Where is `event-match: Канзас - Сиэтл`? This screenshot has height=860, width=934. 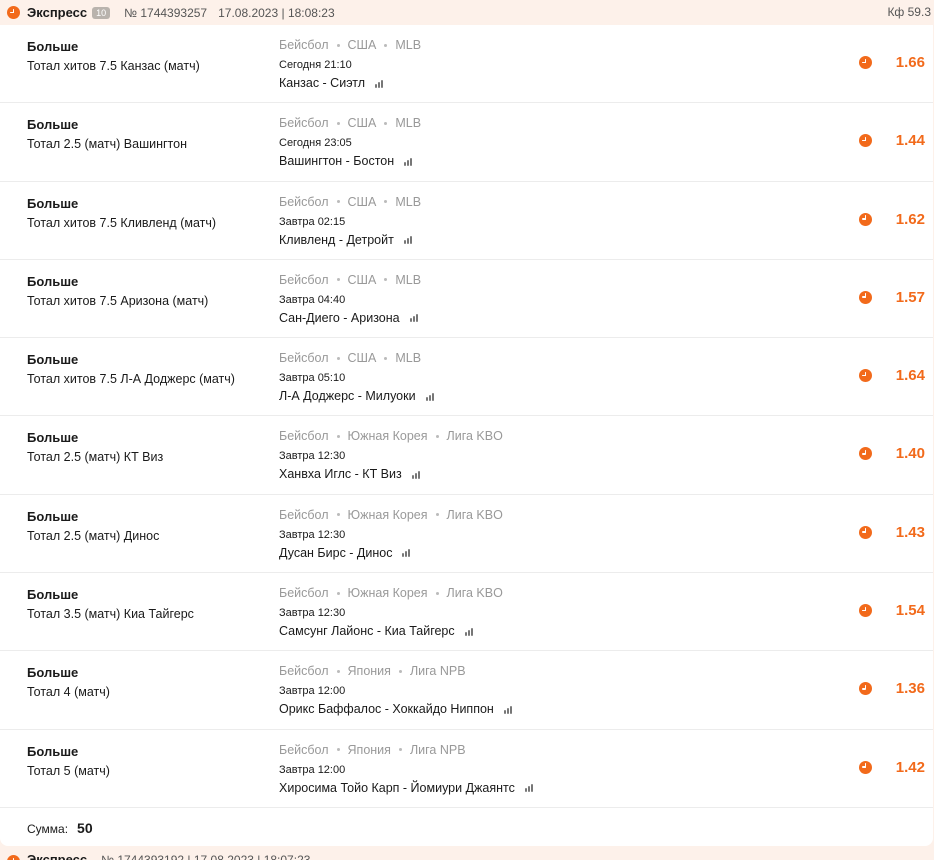 event-match: Канзас - Сиэтл is located at coordinates (331, 83).